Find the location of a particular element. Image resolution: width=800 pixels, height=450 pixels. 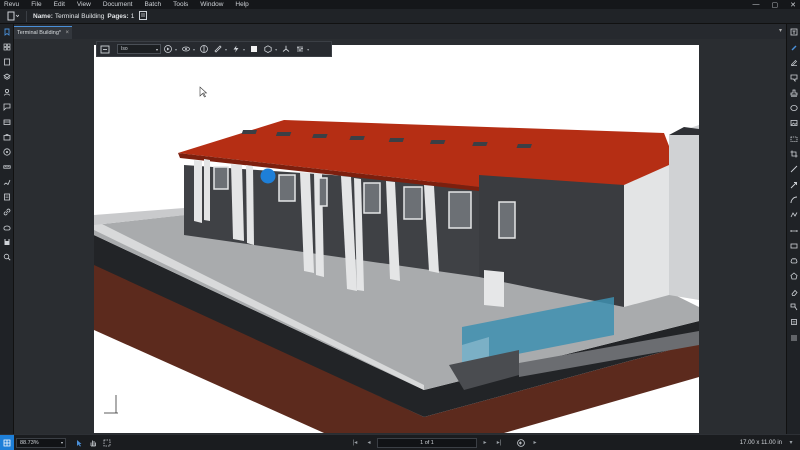

spaces-icon is located at coordinates (7, 121).